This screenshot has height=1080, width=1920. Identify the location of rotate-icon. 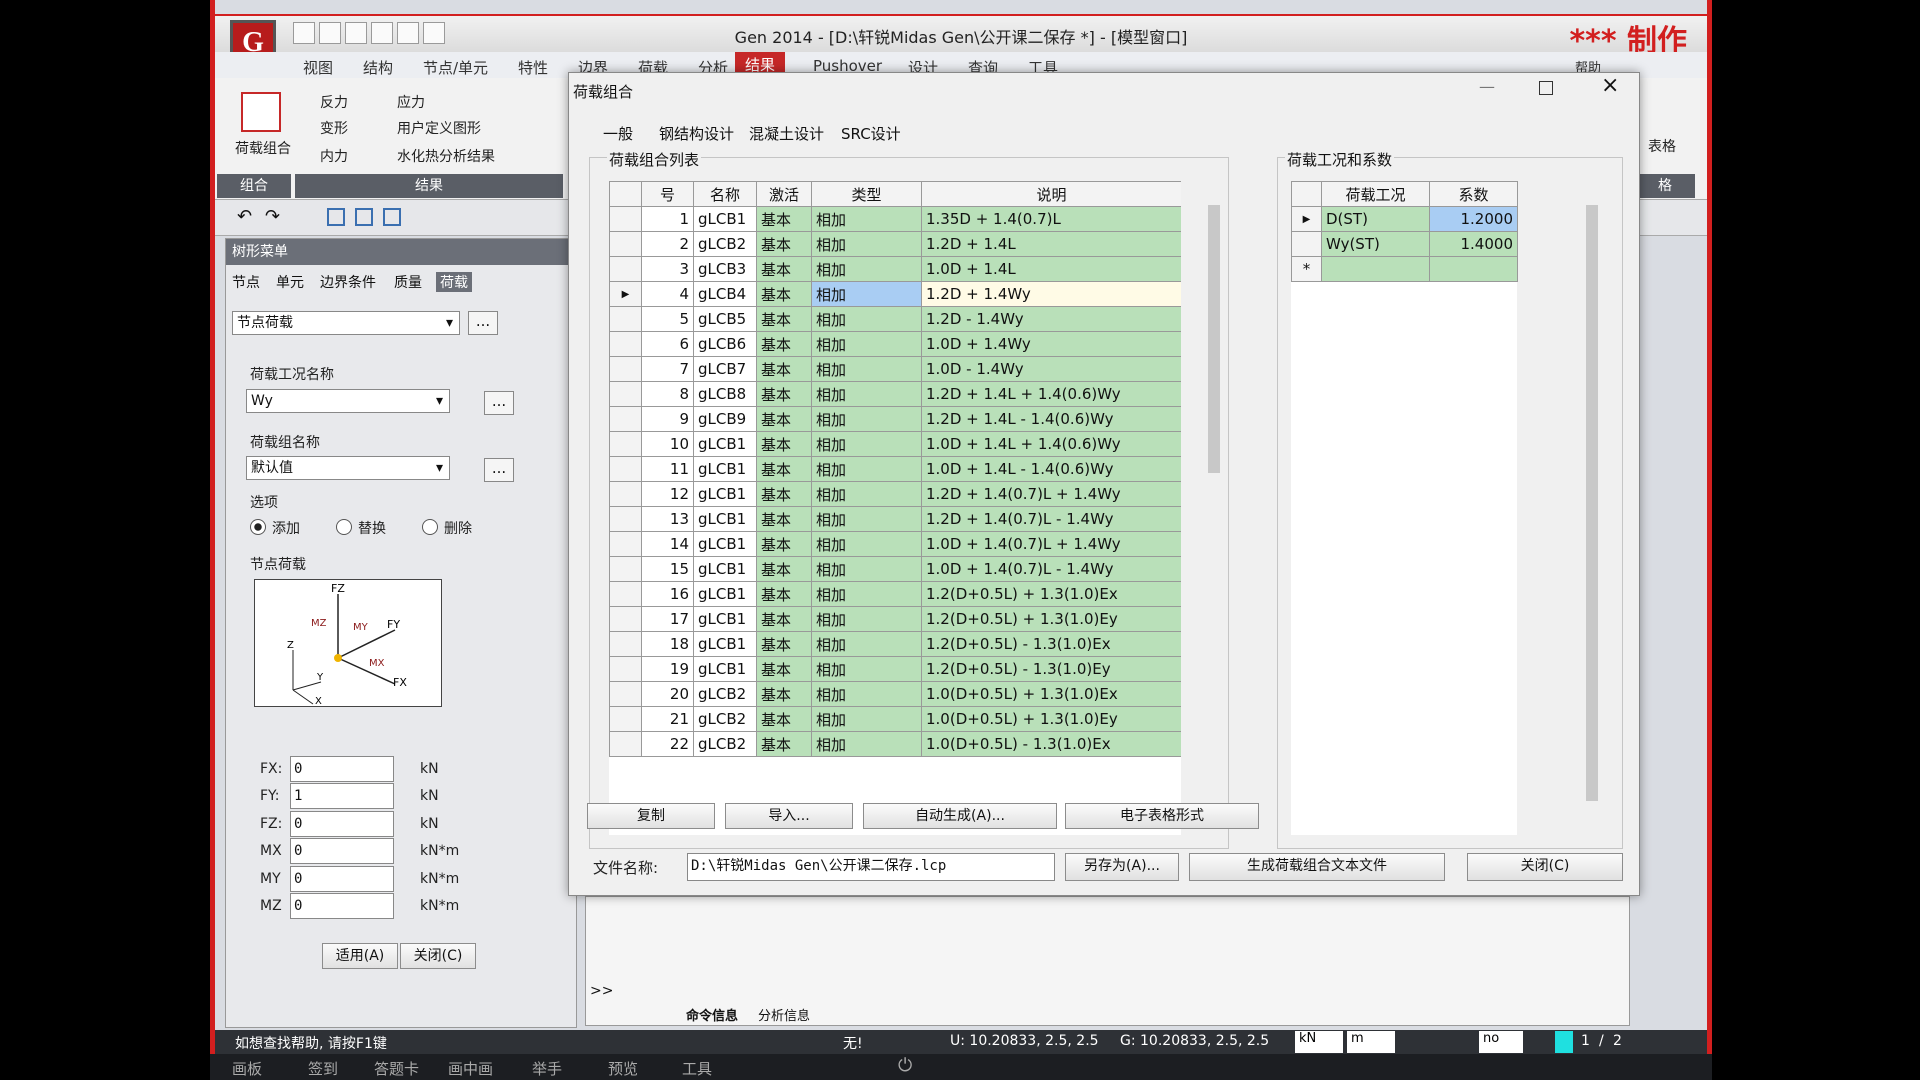
(392, 217).